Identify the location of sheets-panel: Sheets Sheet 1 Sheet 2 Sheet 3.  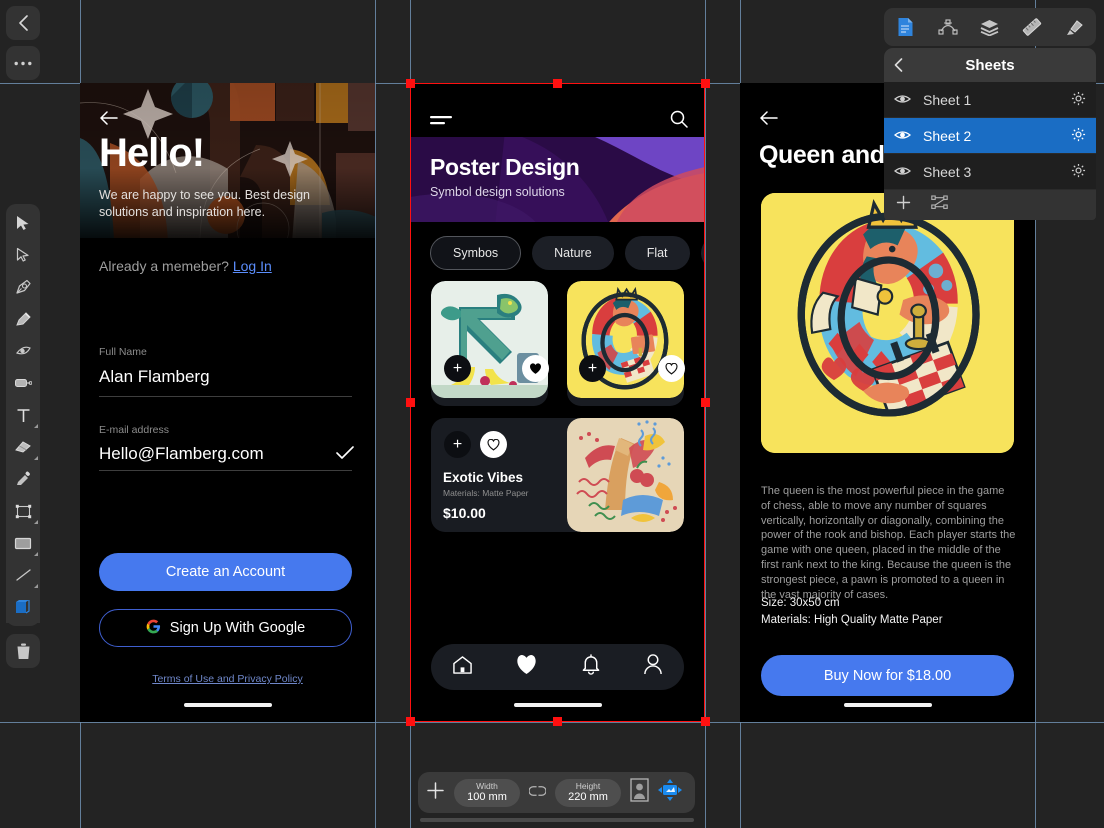
(990, 134).